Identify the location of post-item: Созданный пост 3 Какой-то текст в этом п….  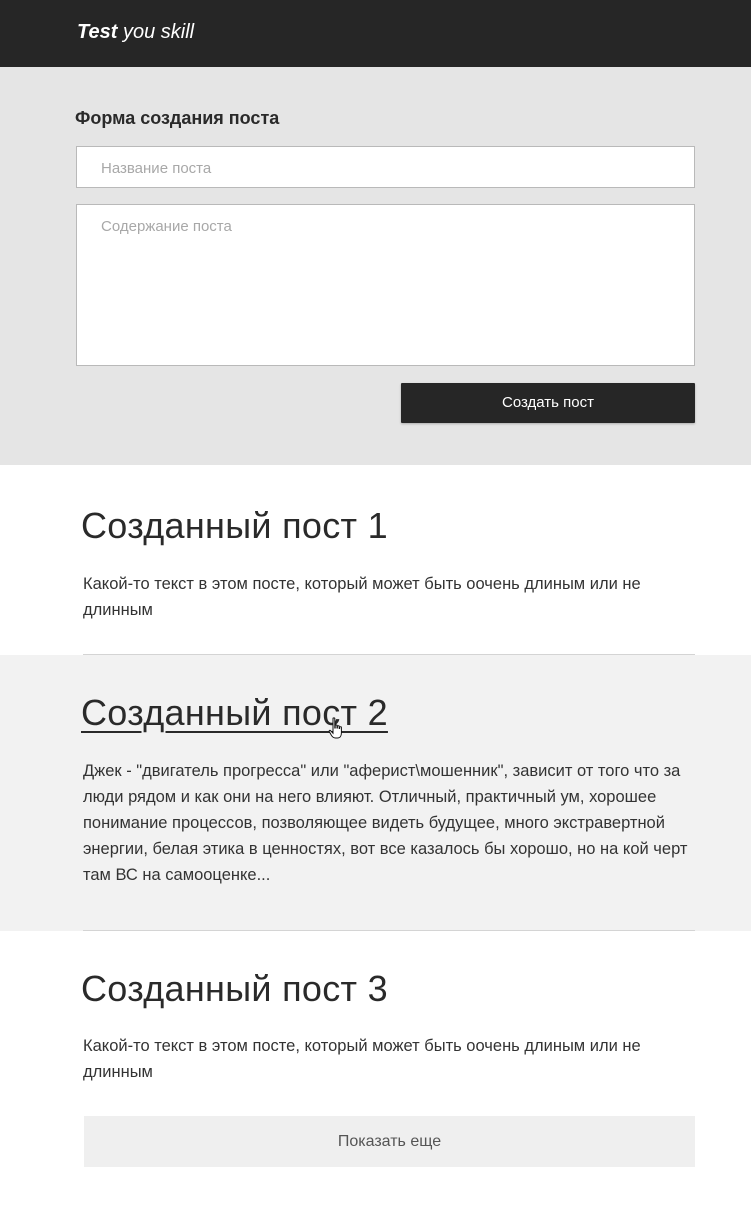
(375, 1016).